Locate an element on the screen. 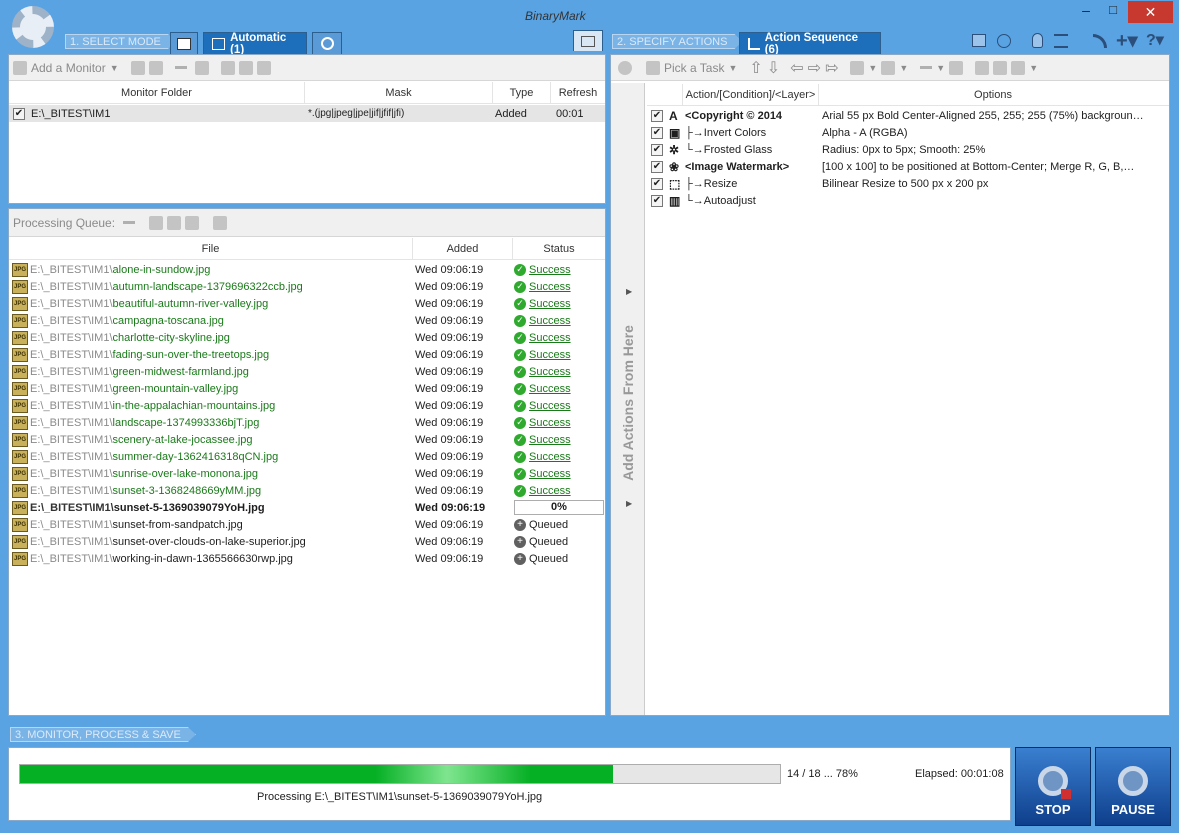 This screenshot has width=1179, height=833. load-sequence-icon is located at coordinates (1000, 67).